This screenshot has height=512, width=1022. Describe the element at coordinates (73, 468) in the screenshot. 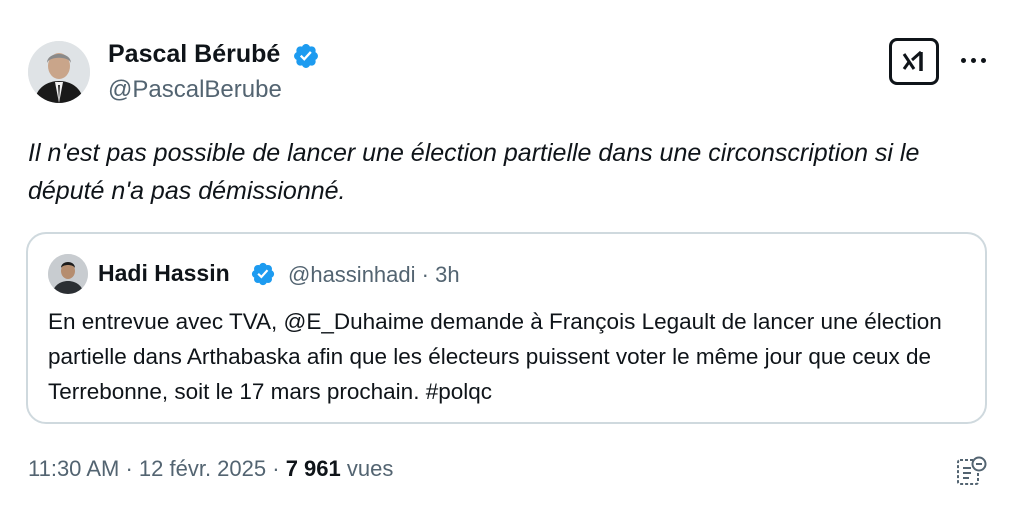

I see `tweet-time: 11:30 AM` at that location.